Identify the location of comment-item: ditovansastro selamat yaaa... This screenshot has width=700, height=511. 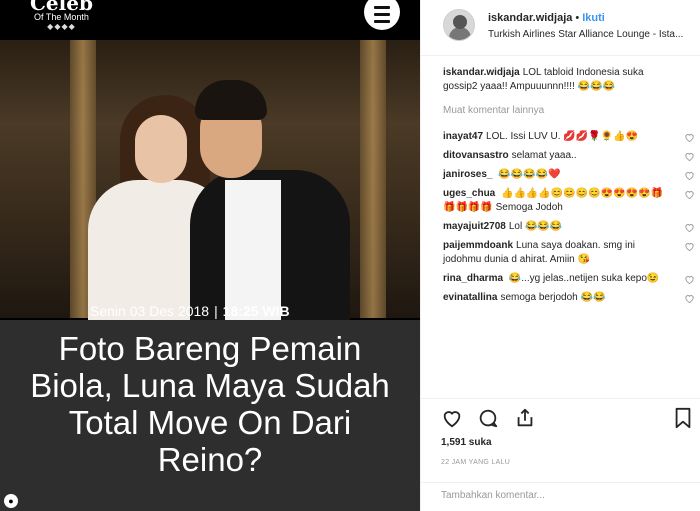
(569, 156).